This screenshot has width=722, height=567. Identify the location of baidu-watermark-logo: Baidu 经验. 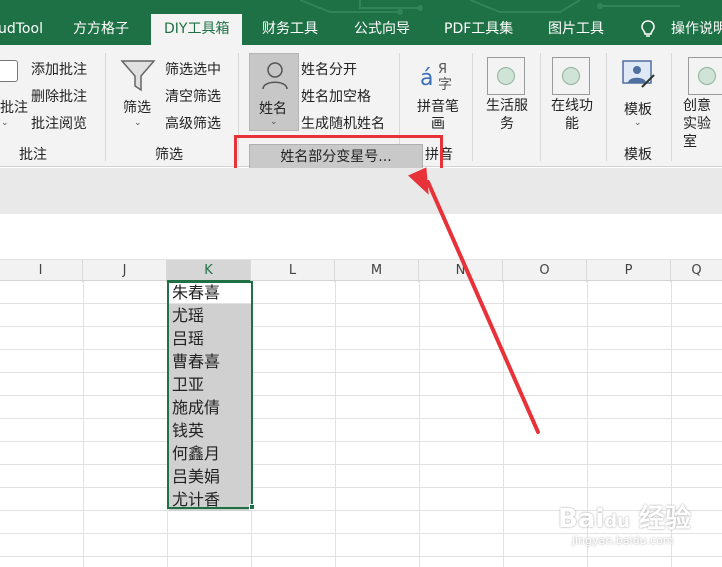
(625, 519).